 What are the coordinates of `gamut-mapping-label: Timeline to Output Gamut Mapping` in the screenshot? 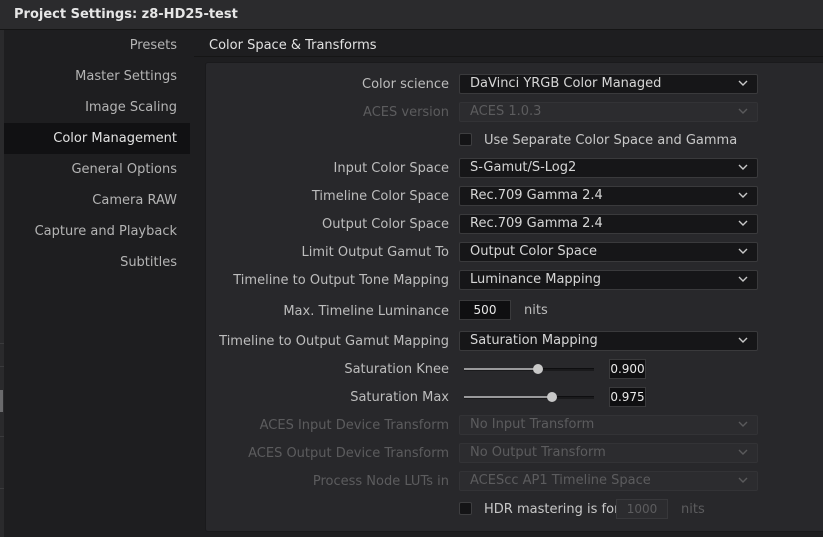 It's located at (334, 341).